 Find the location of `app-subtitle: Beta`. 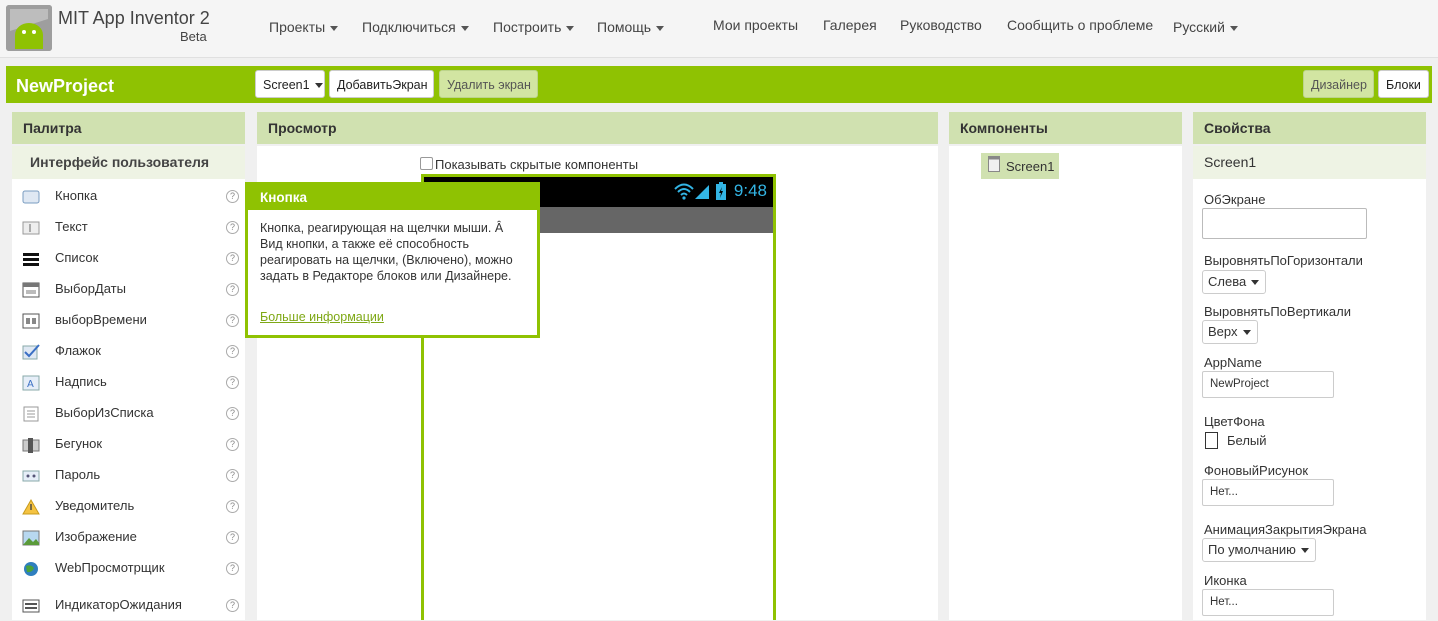

app-subtitle: Beta is located at coordinates (193, 36).